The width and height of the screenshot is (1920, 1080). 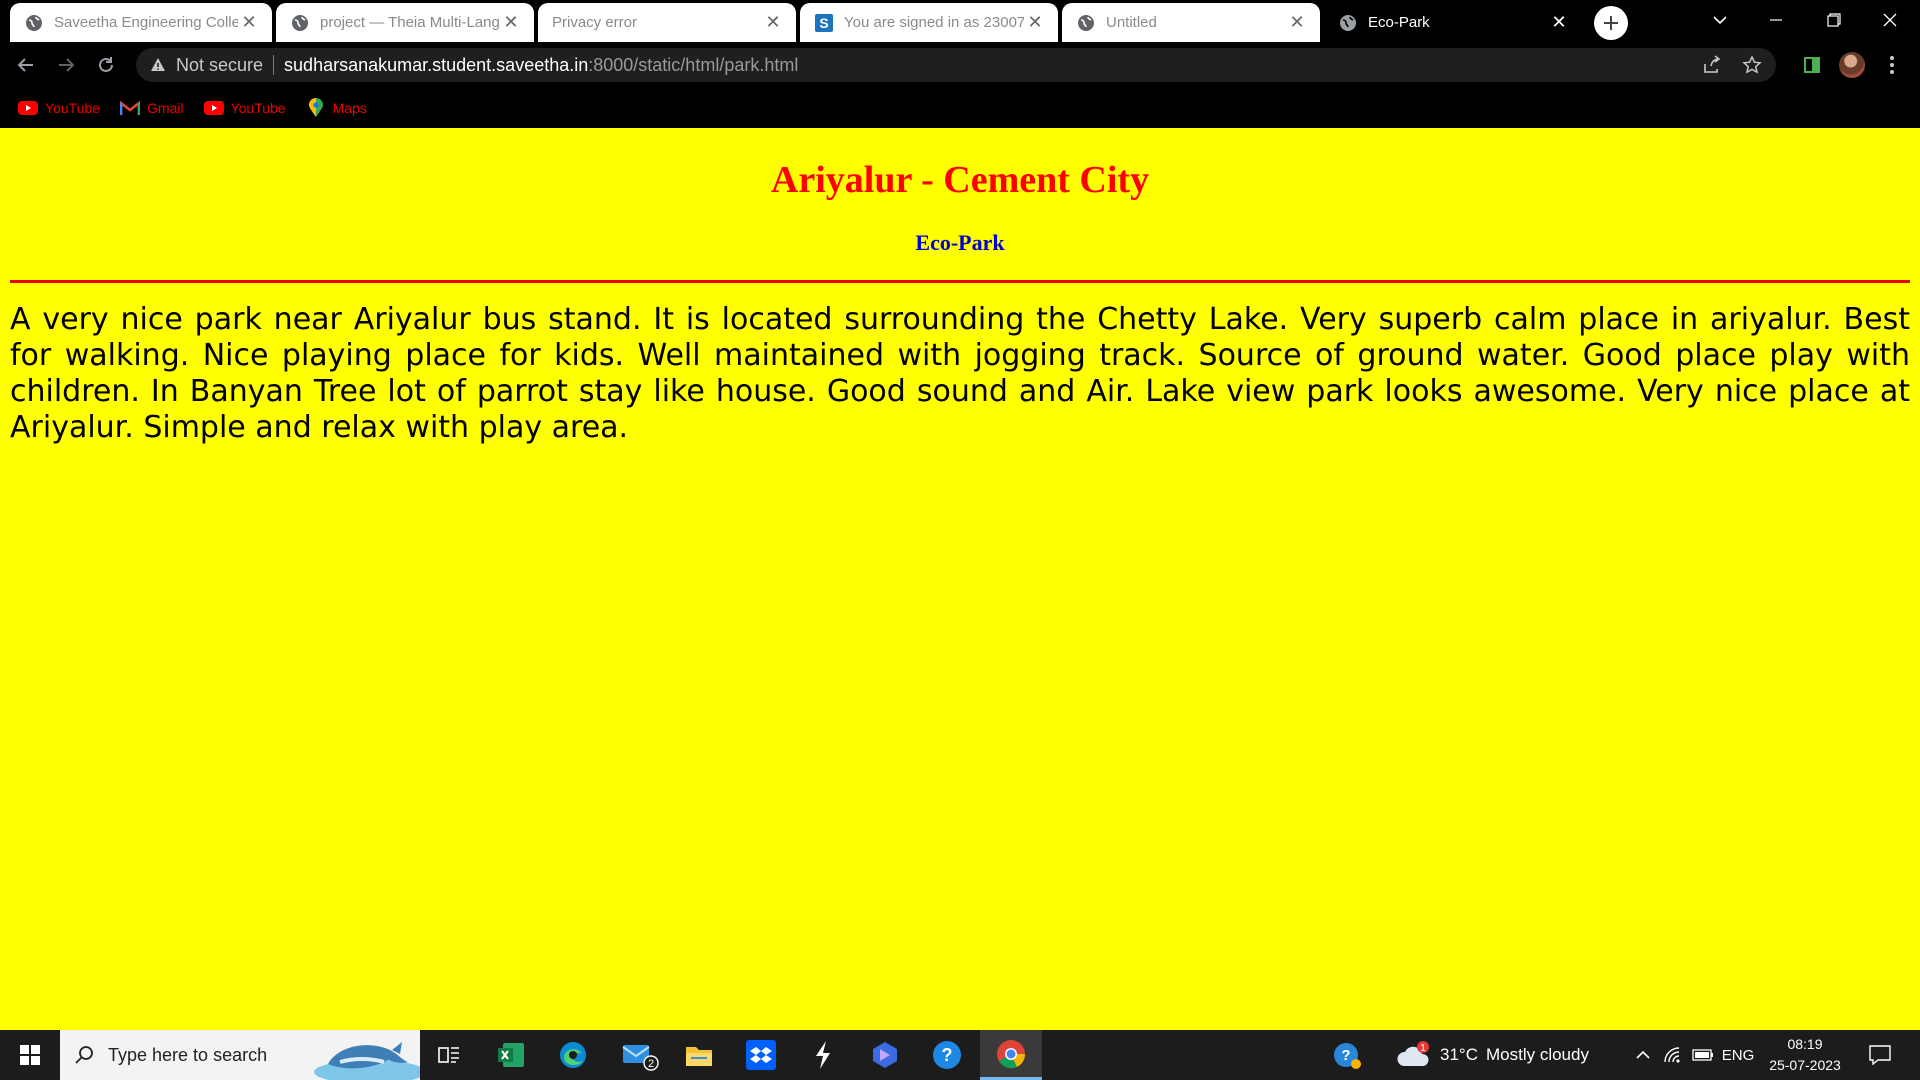 I want to click on restore-button, so click(x=1834, y=20).